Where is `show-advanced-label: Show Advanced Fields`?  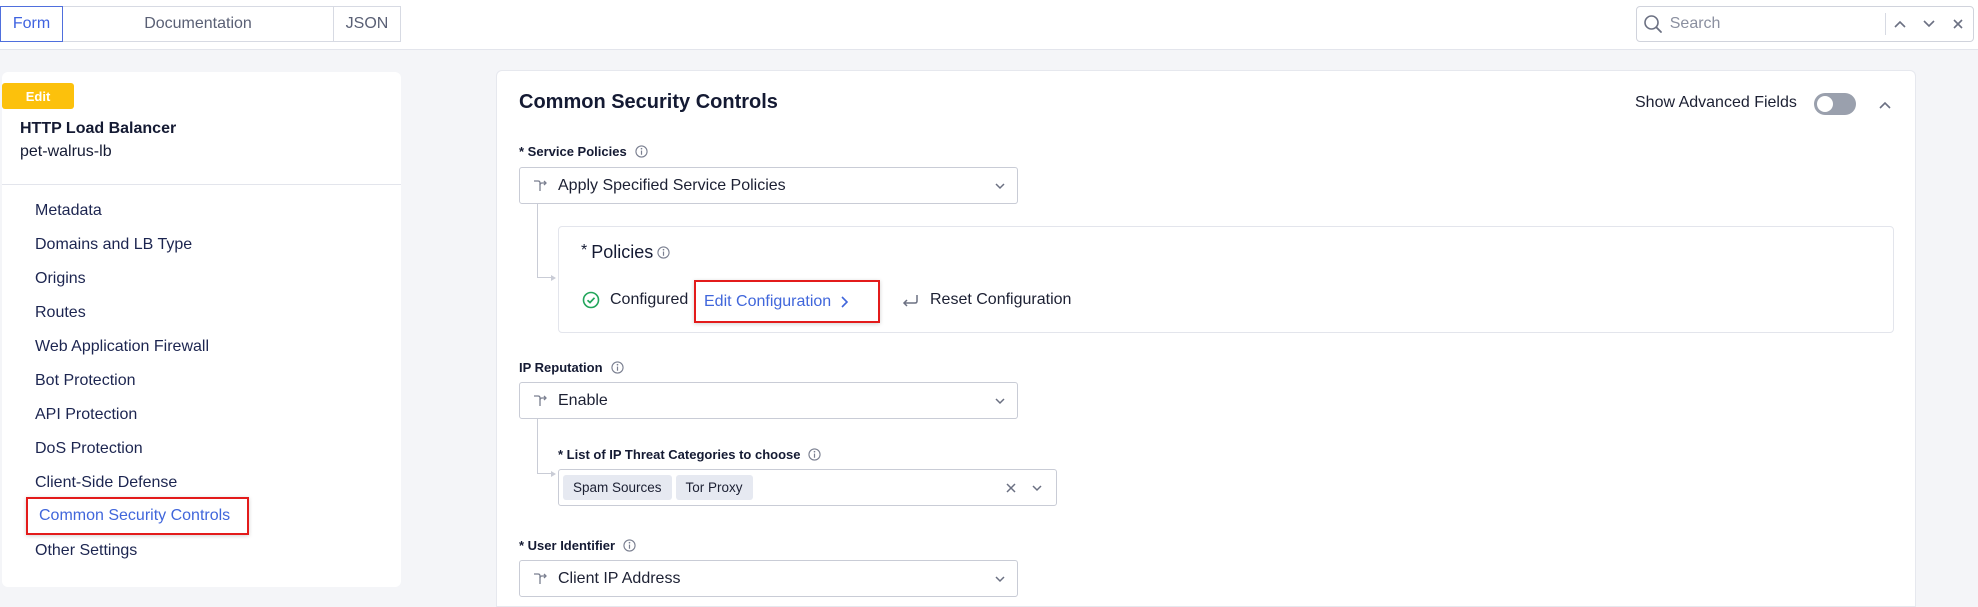 show-advanced-label: Show Advanced Fields is located at coordinates (1716, 102).